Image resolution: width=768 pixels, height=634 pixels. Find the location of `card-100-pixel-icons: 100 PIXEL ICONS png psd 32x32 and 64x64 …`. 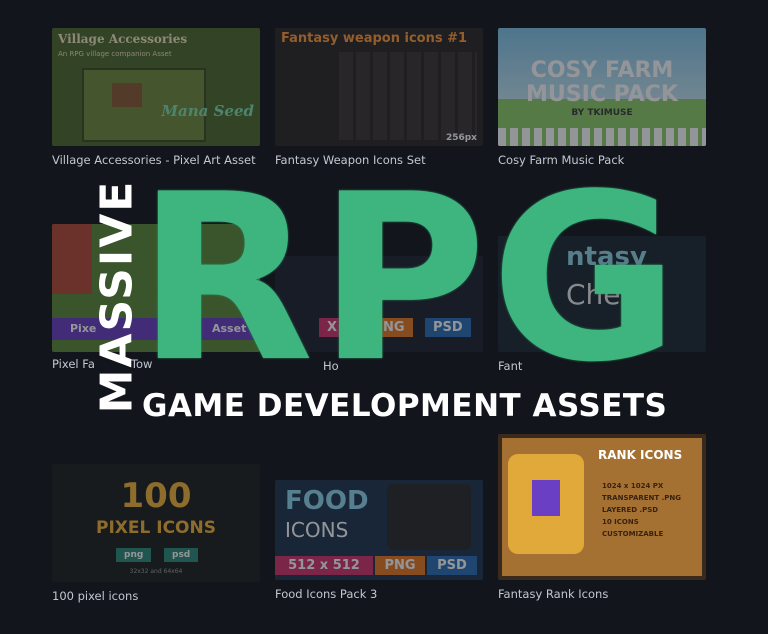

card-100-pixel-icons: 100 PIXEL ICONS png psd 32x32 and 64x64 … is located at coordinates (156, 533).